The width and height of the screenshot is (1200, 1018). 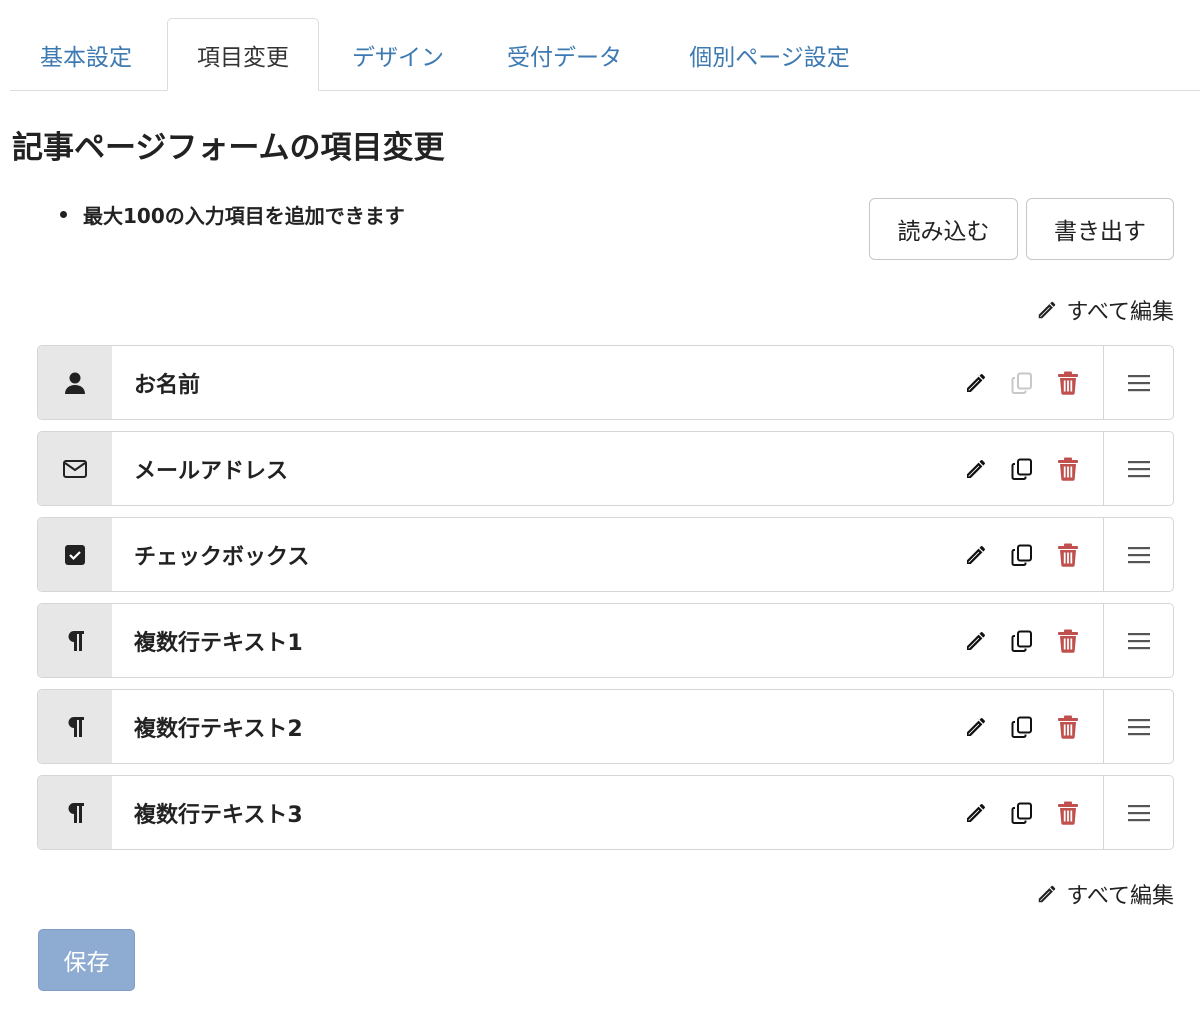 What do you see at coordinates (218, 643) in the screenshot?
I see `field-label: 複数行テキスト1` at bounding box center [218, 643].